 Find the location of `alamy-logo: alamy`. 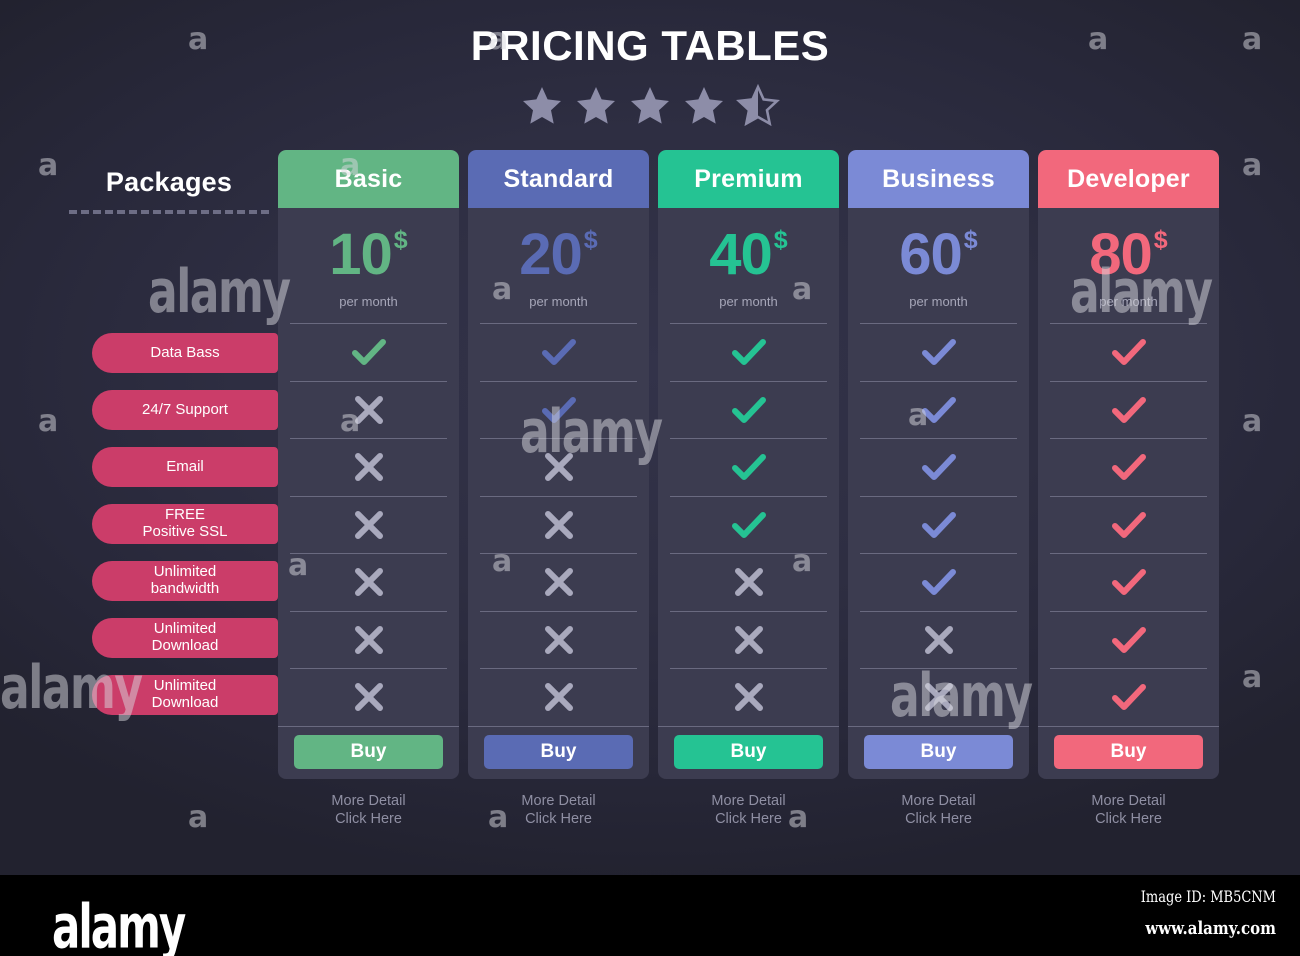

alamy-logo: alamy is located at coordinates (119, 923).